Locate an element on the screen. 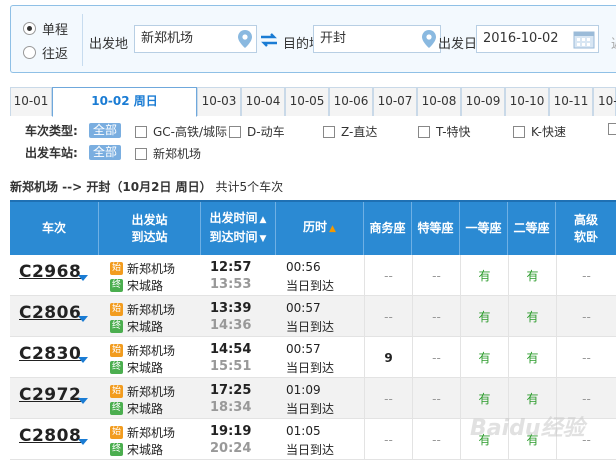 This screenshot has height=467, width=616. date-tab: 10-11 is located at coordinates (571, 101).